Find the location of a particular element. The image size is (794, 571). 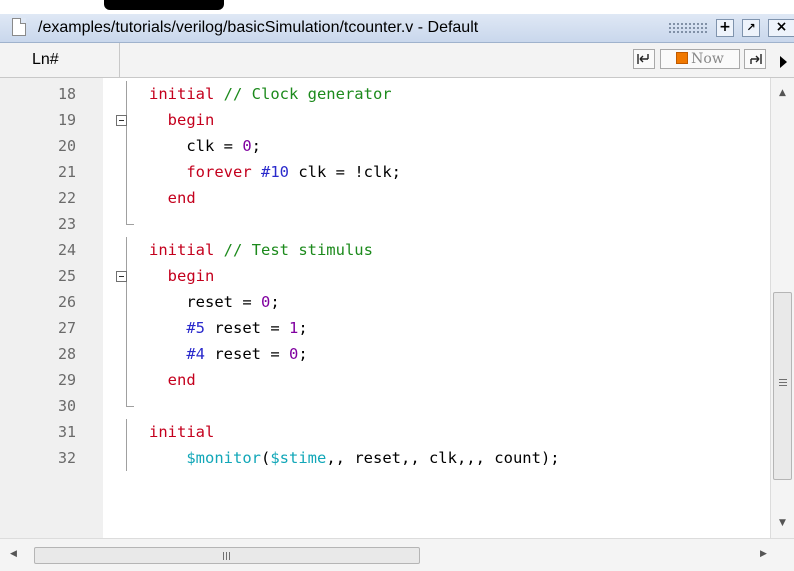

code-line: 19 begin is located at coordinates (385, 120).